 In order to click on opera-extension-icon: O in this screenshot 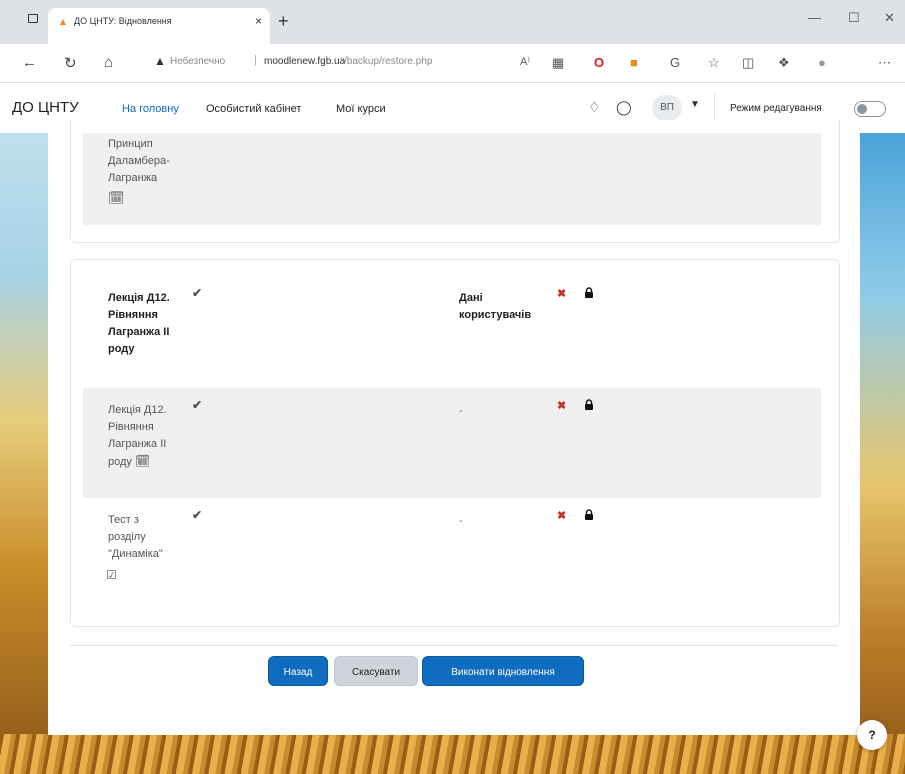, I will do `click(599, 62)`.